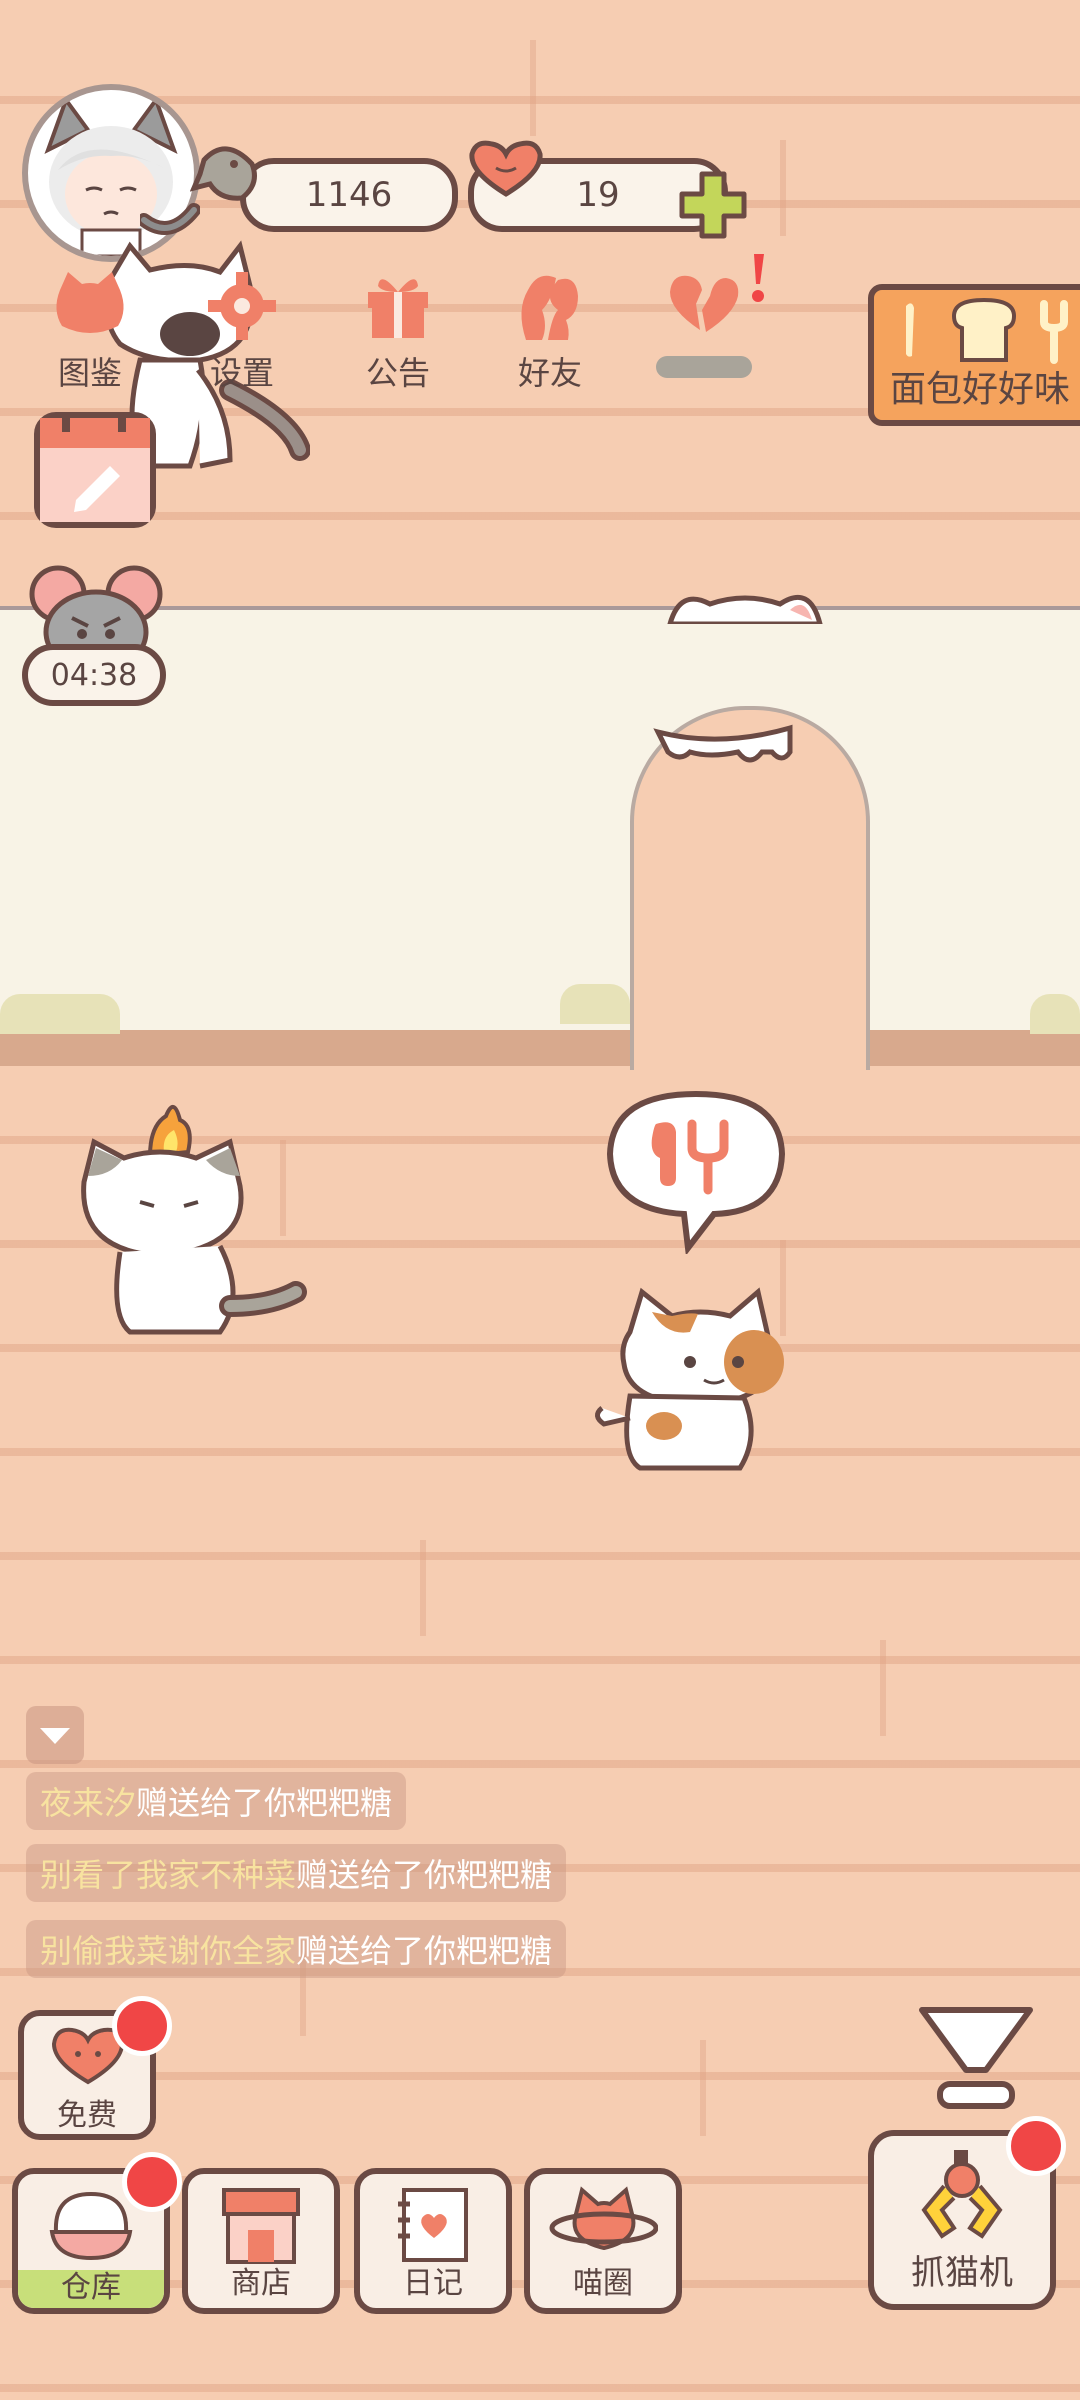 Image resolution: width=1080 pixels, height=2400 pixels. Describe the element at coordinates (549, 307) in the screenshot. I see `friends-icon` at that location.